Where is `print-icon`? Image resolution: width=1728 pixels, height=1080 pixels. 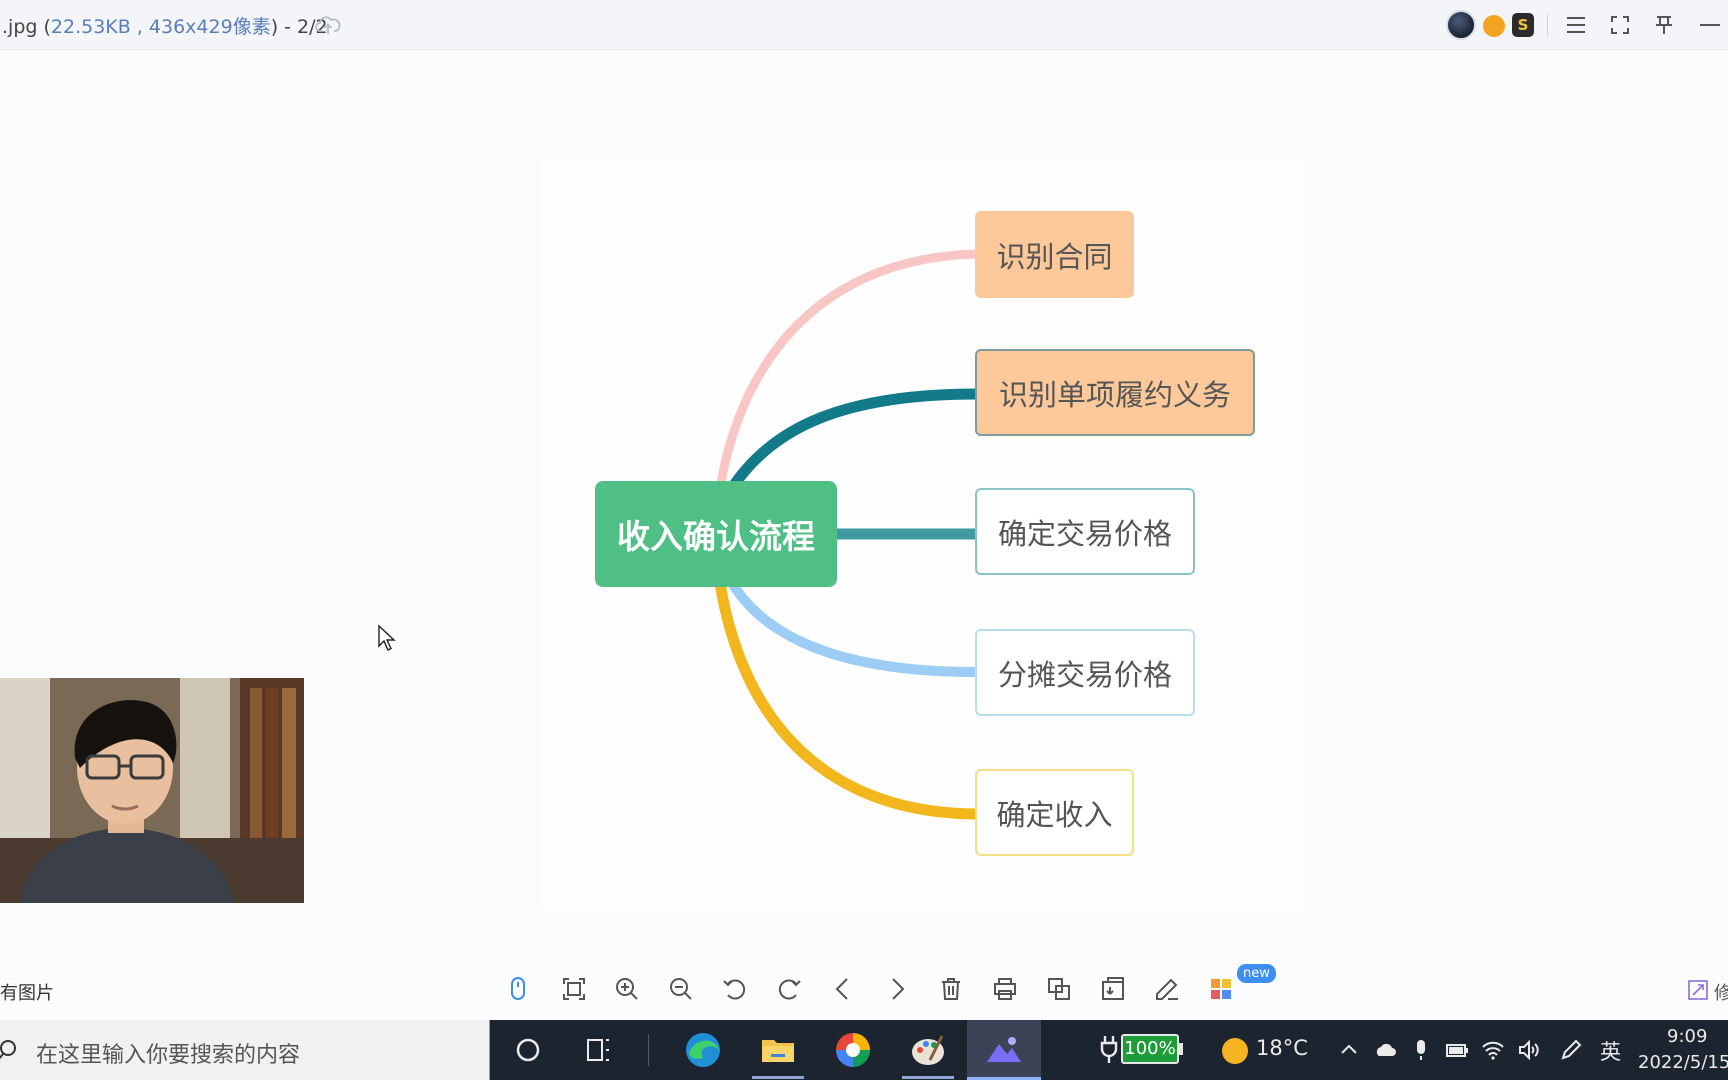
print-icon is located at coordinates (1005, 989).